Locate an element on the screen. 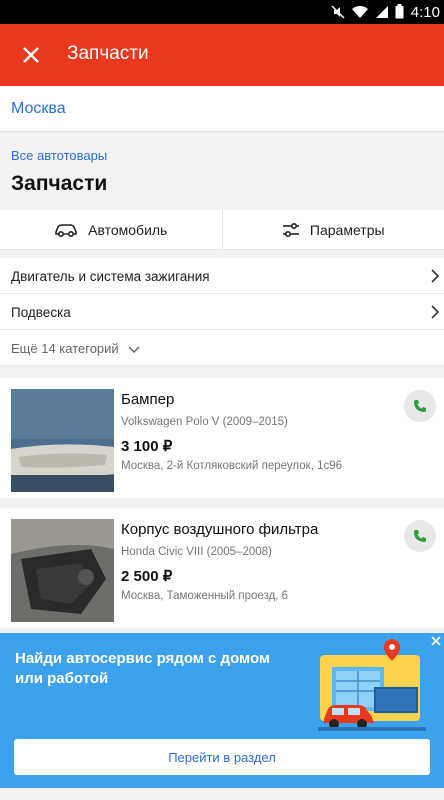  status-time: 4:10 is located at coordinates (425, 12).